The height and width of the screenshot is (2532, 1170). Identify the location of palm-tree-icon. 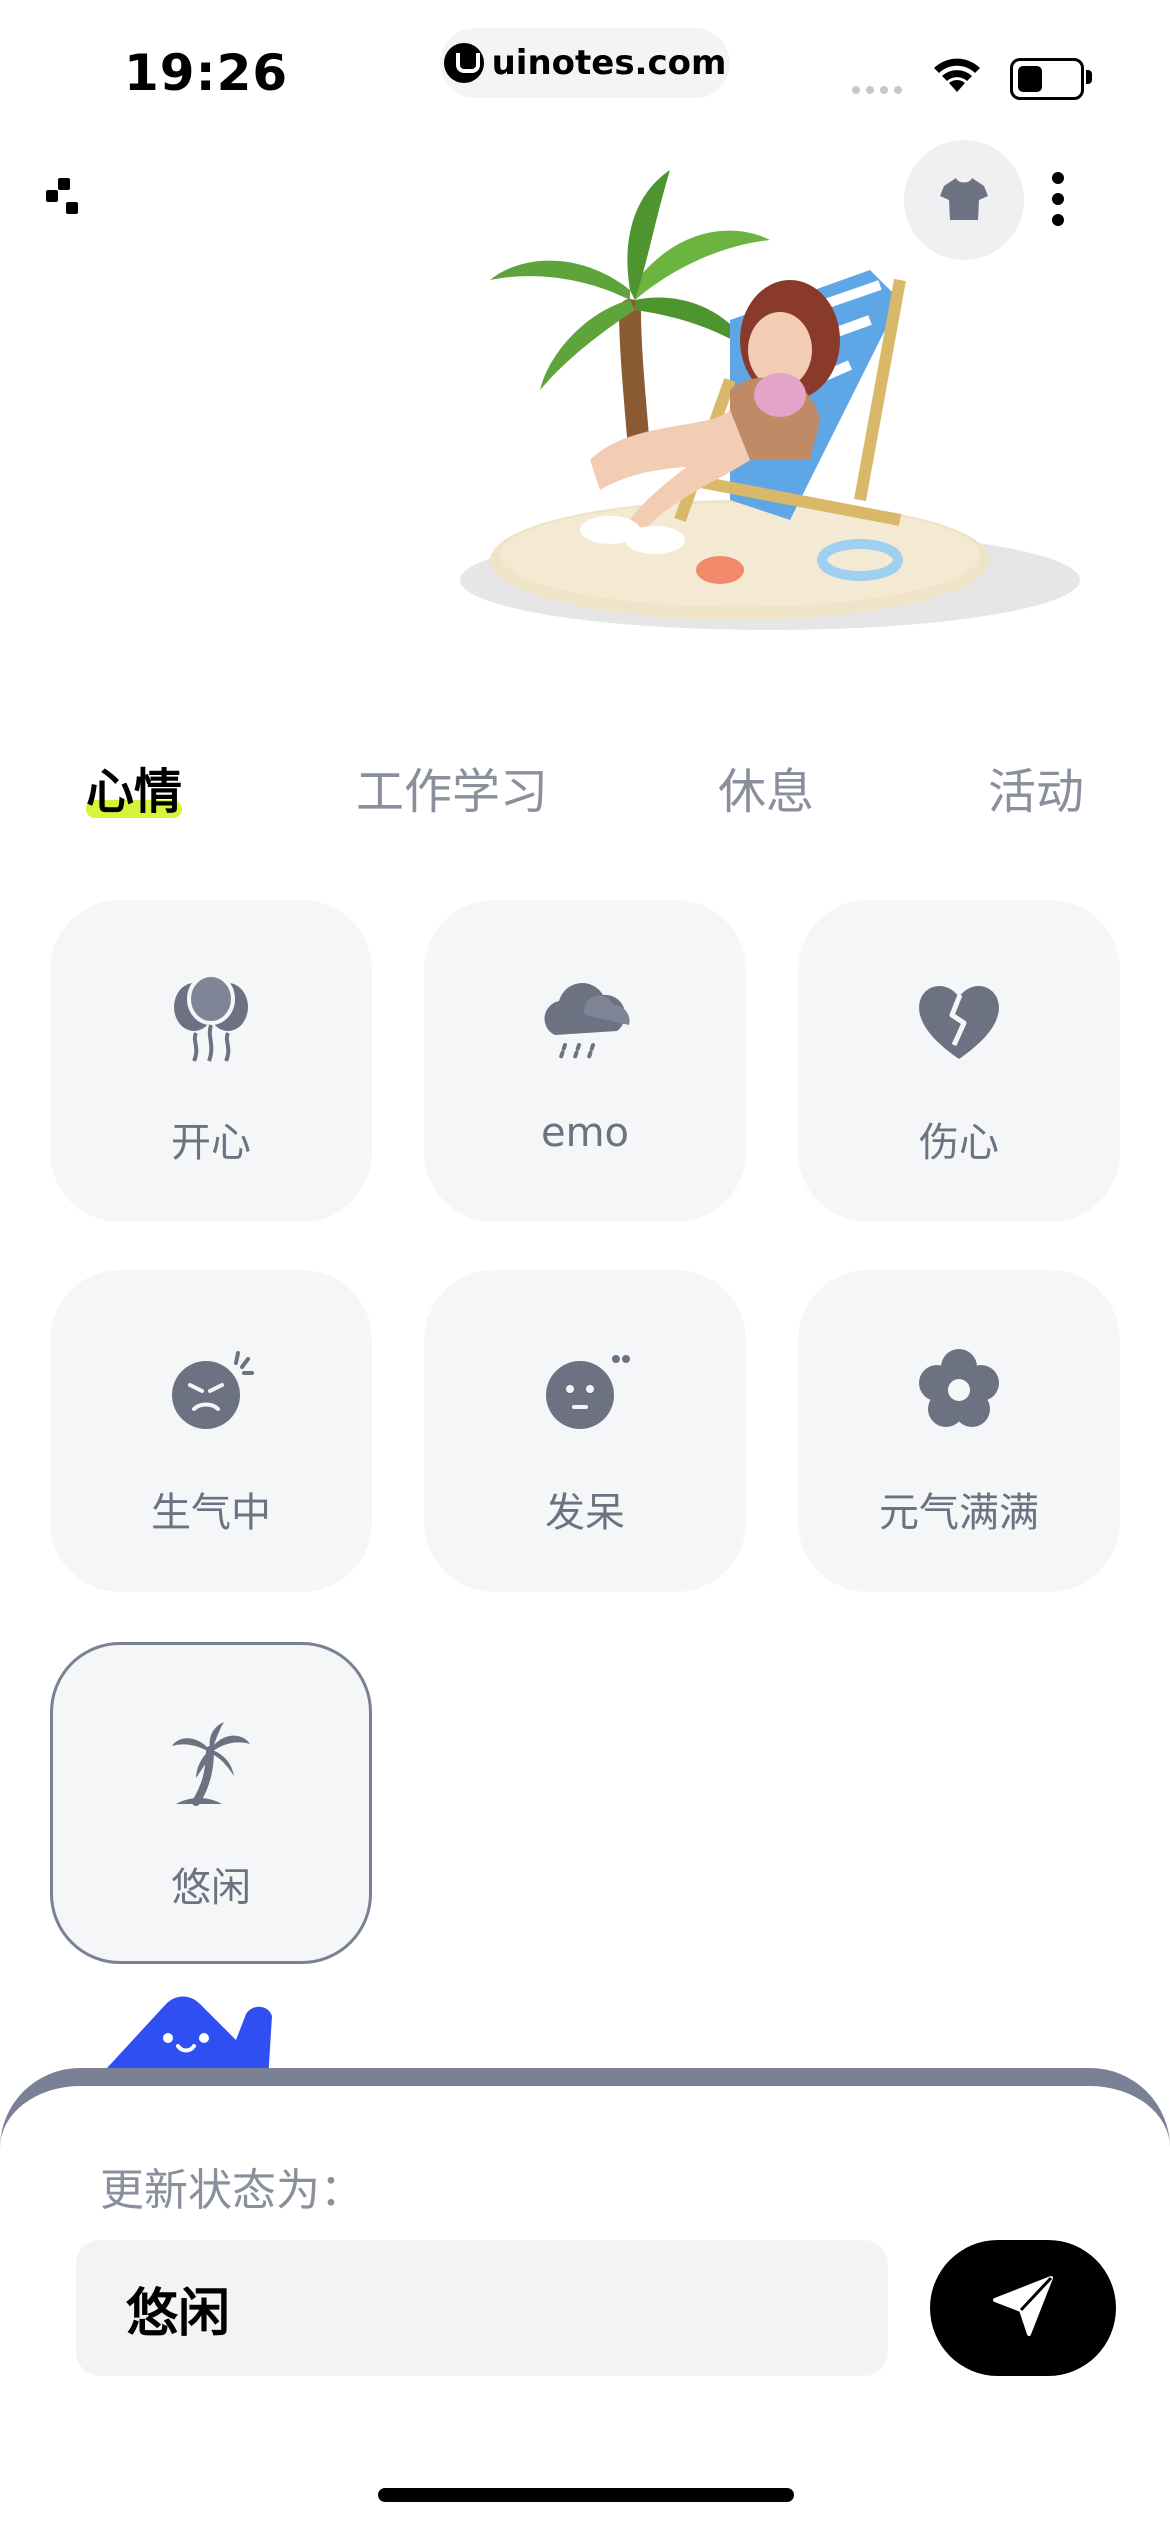
(211, 1765).